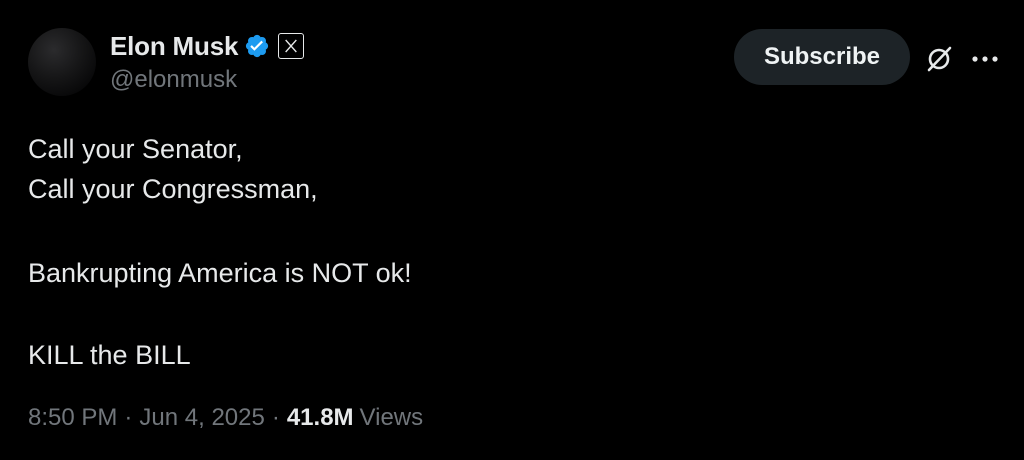 The image size is (1024, 460). What do you see at coordinates (174, 46) in the screenshot?
I see `display-name: Elon Musk` at bounding box center [174, 46].